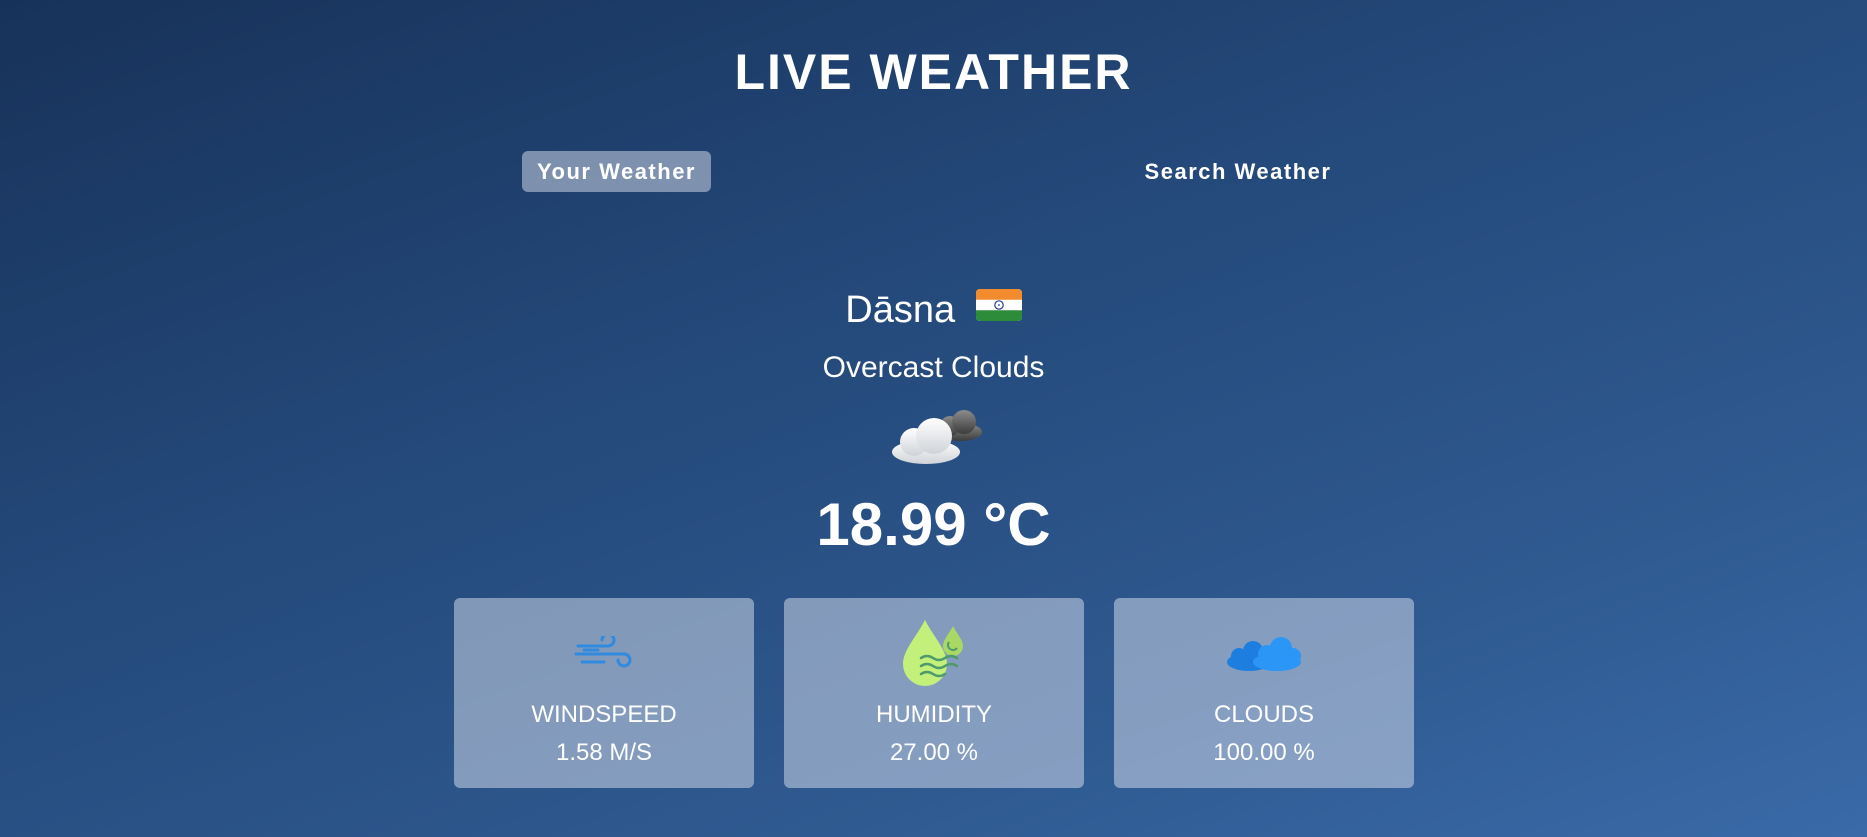 The width and height of the screenshot is (1867, 837). What do you see at coordinates (900, 310) in the screenshot?
I see `city-name: Dāsna` at bounding box center [900, 310].